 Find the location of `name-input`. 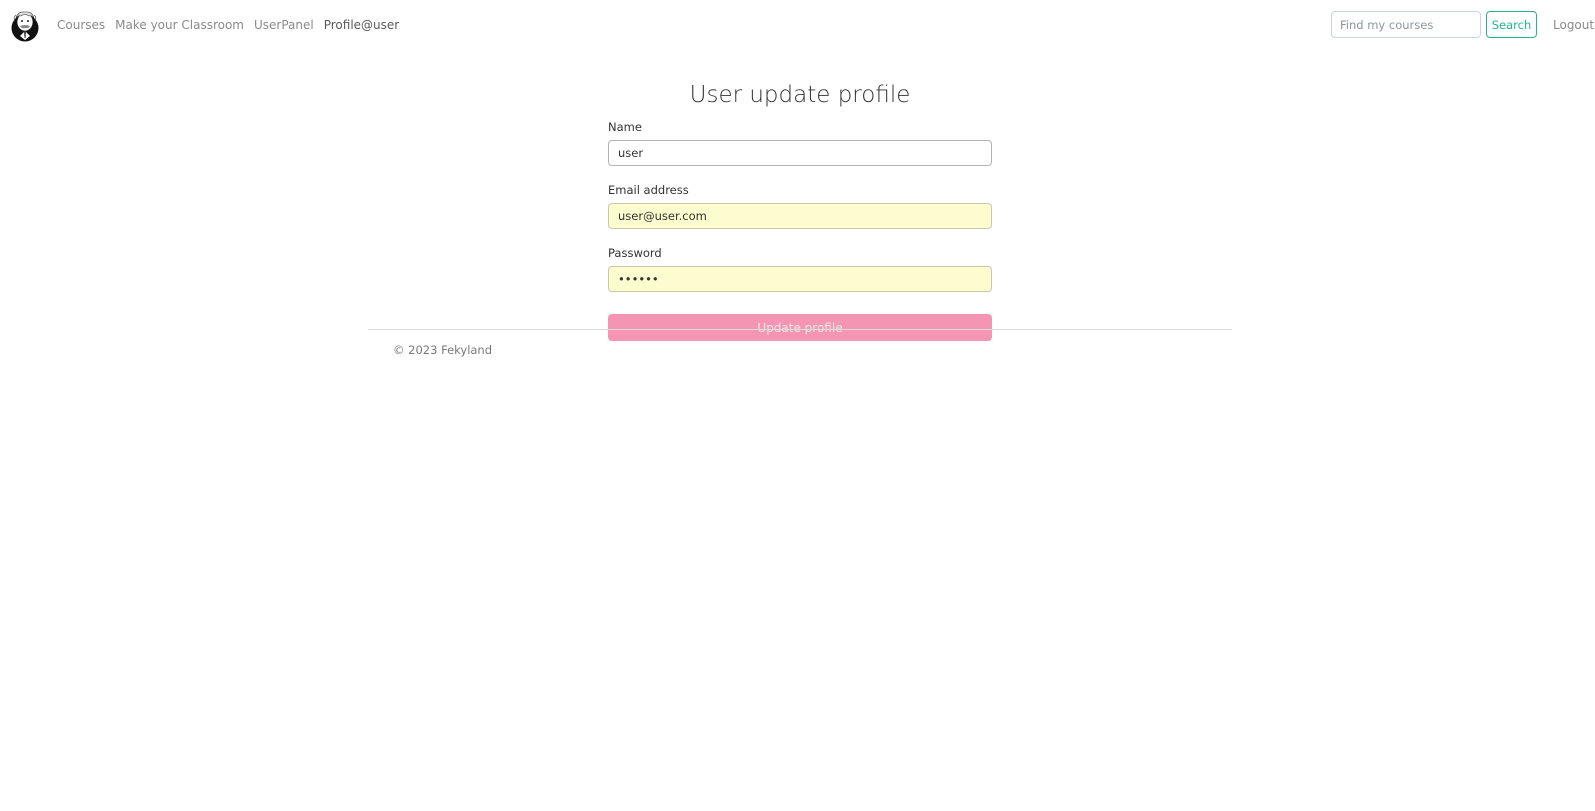

name-input is located at coordinates (800, 153).